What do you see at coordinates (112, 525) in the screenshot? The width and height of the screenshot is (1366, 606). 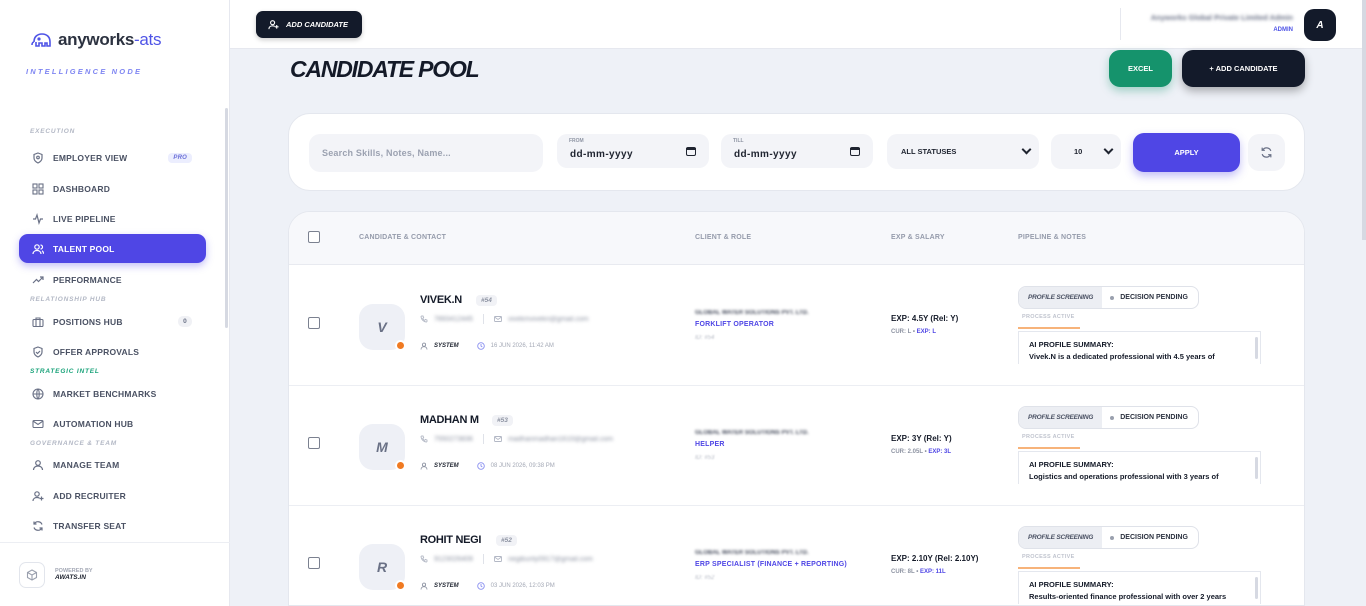 I see `sidebar-item-transfer-seat: TRANSFER SEAT` at bounding box center [112, 525].